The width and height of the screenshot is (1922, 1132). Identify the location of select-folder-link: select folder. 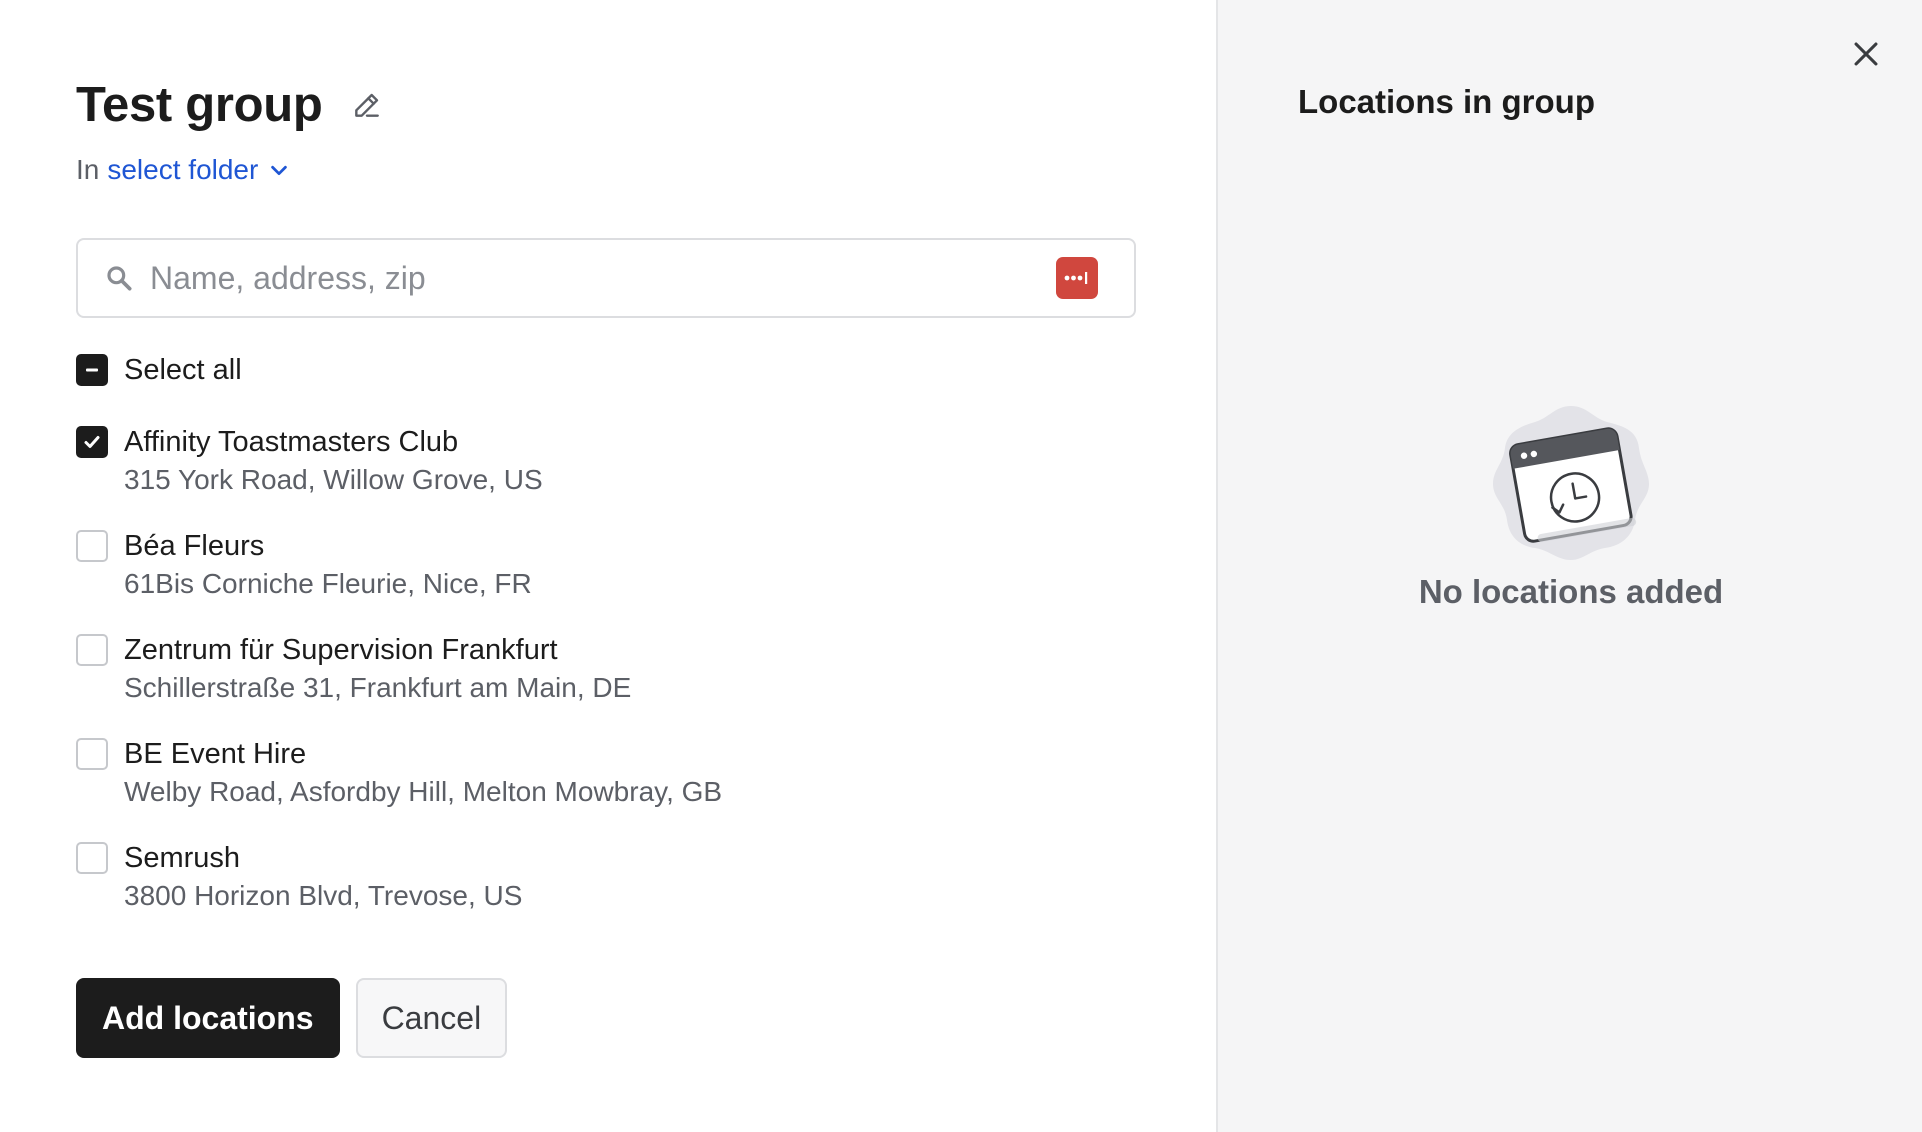
(182, 170).